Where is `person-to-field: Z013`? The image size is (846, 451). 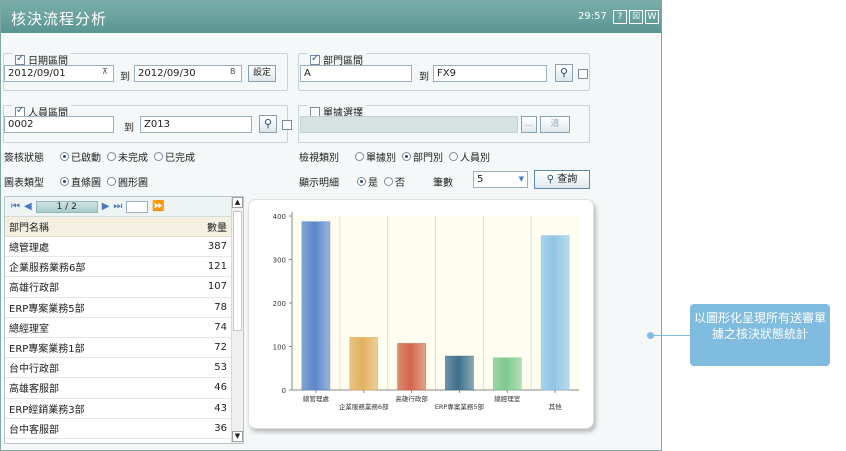
person-to-field: Z013 is located at coordinates (196, 124).